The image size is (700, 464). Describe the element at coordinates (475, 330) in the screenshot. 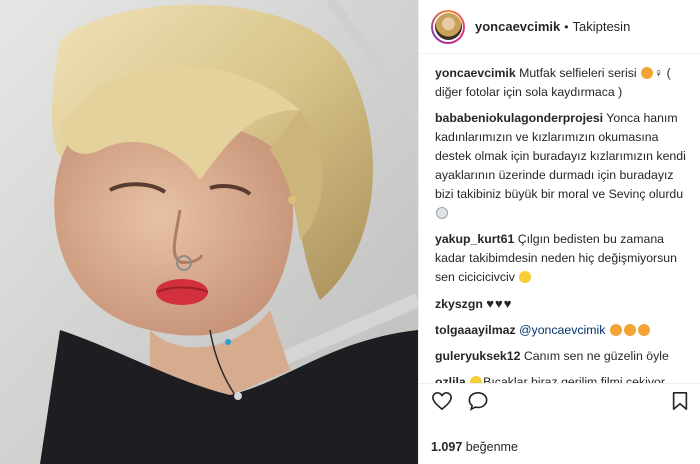

I see `comment-username: tolgaaayilmaz` at that location.